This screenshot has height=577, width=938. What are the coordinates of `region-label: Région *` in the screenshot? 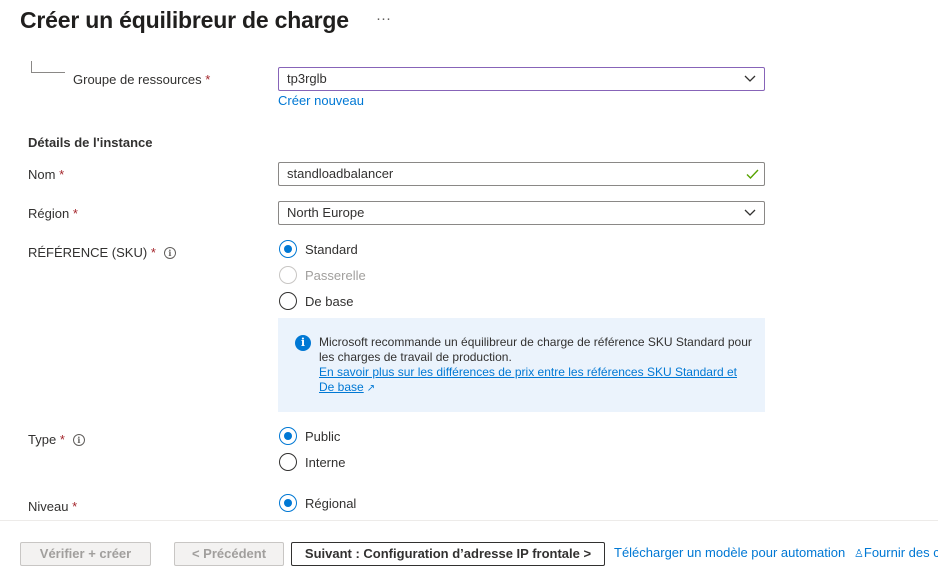 It's located at (53, 213).